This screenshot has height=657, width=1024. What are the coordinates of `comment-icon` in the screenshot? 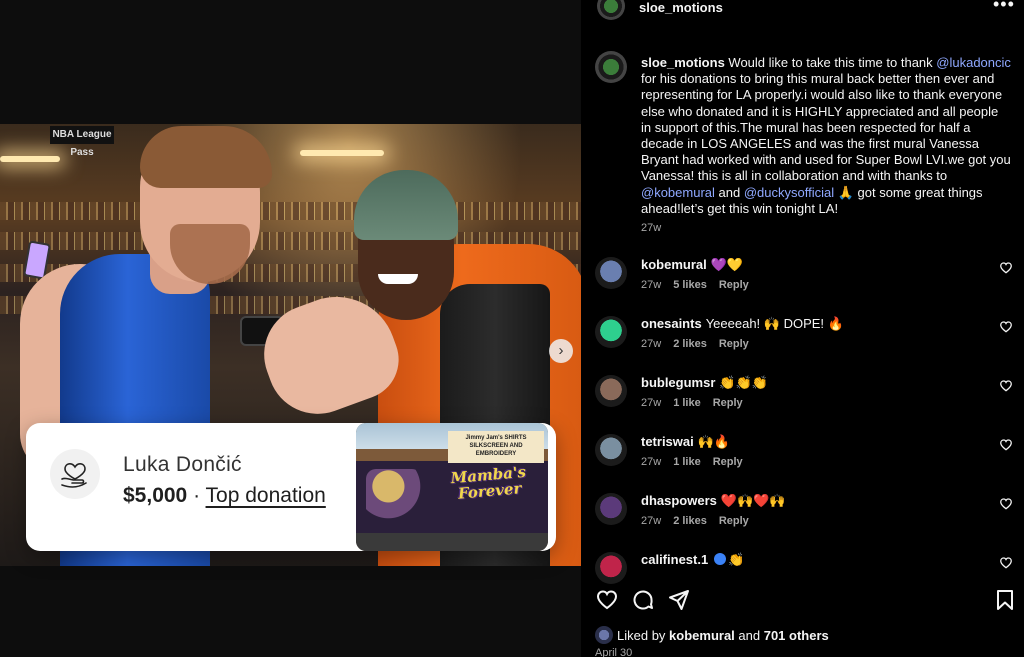 It's located at (644, 601).